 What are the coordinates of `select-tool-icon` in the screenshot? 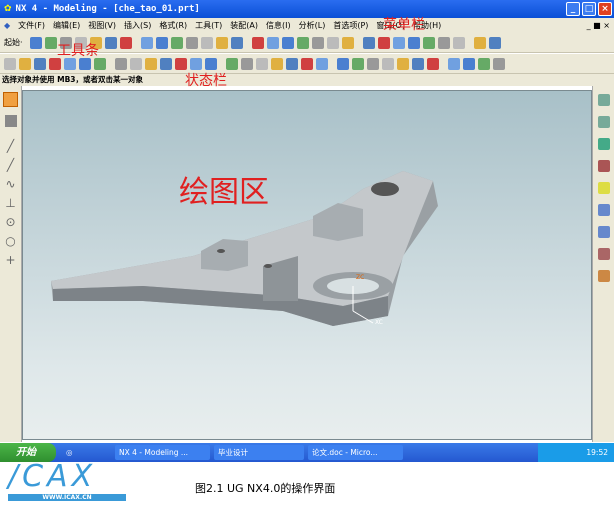 It's located at (10, 99).